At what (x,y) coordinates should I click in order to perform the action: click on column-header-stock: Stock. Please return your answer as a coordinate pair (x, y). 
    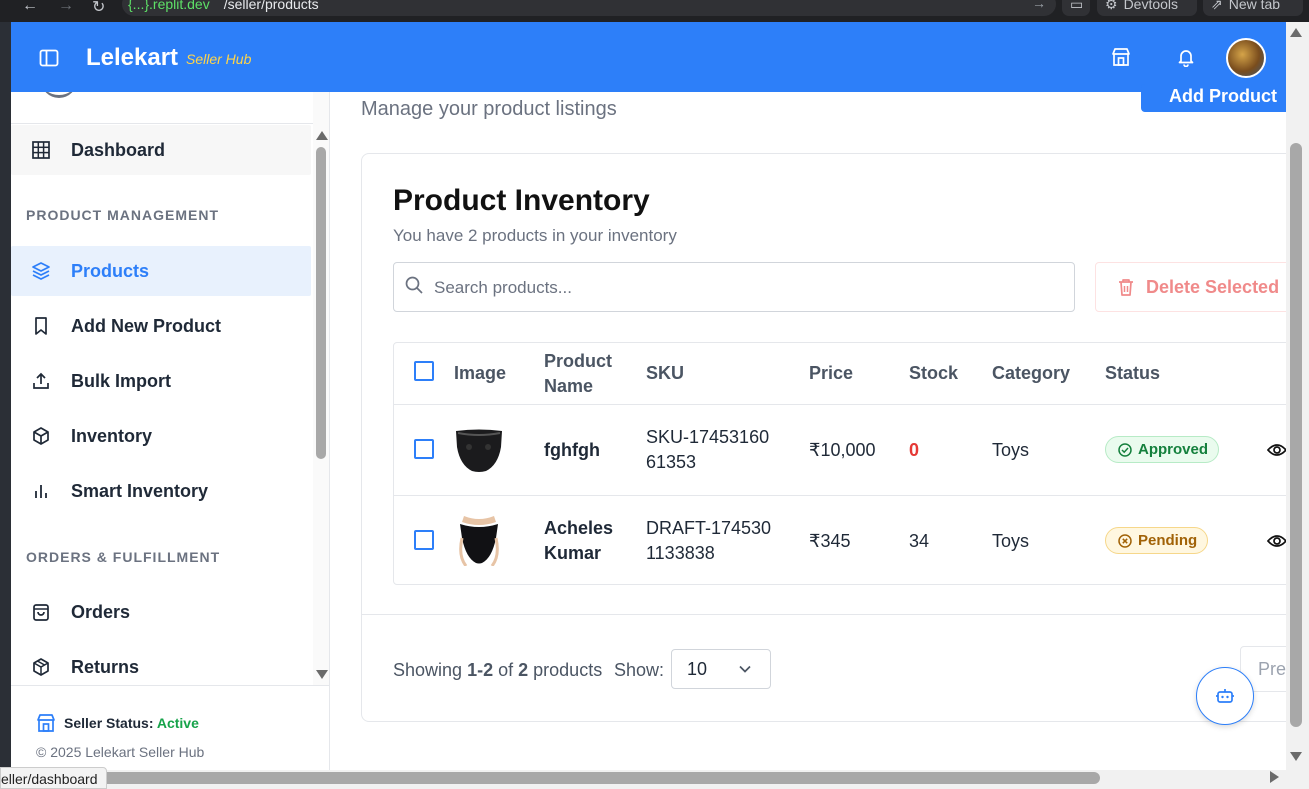
    Looking at the image, I should click on (933, 373).